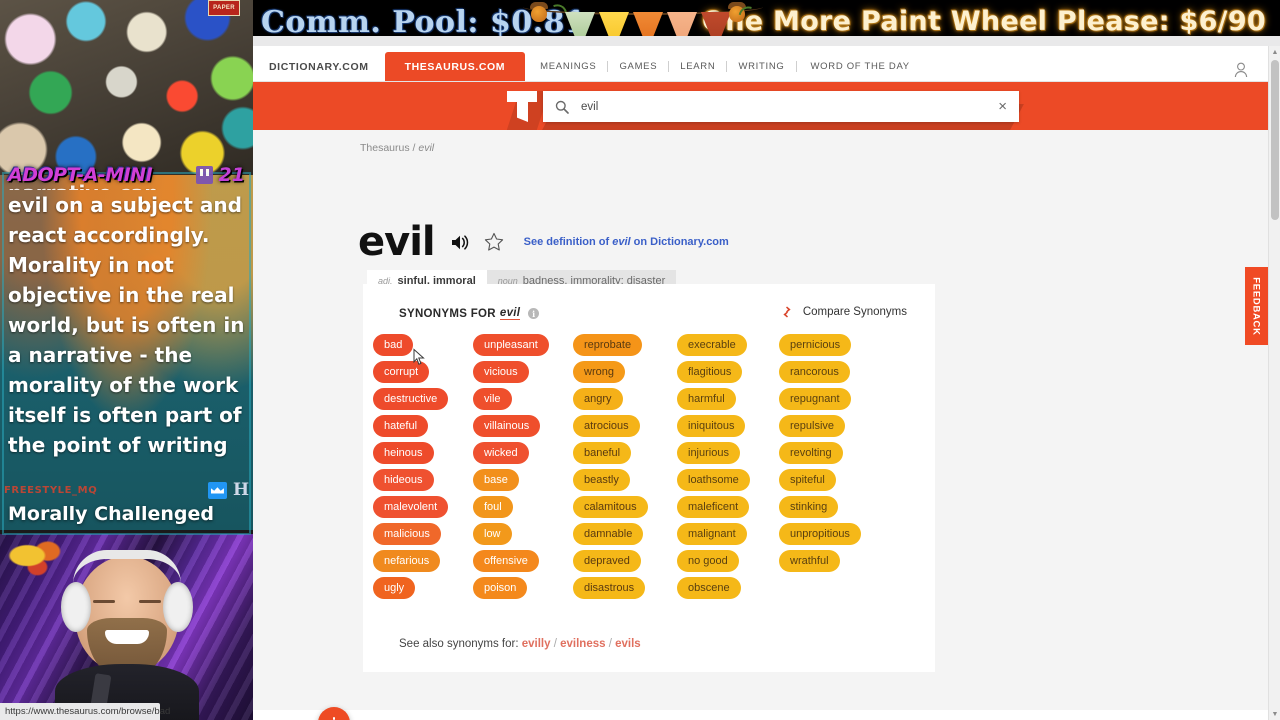 The width and height of the screenshot is (1280, 720). Describe the element at coordinates (811, 453) in the screenshot. I see `synonym-pill: revolting` at that location.